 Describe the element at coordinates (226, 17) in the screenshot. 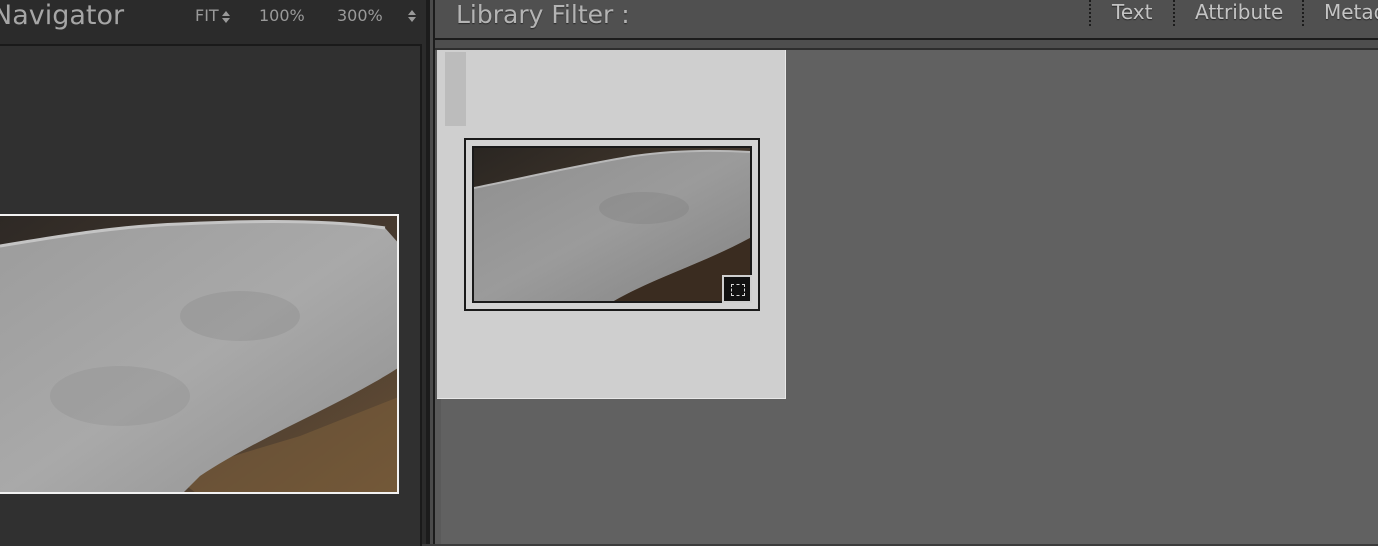

I see `updown-icon` at that location.